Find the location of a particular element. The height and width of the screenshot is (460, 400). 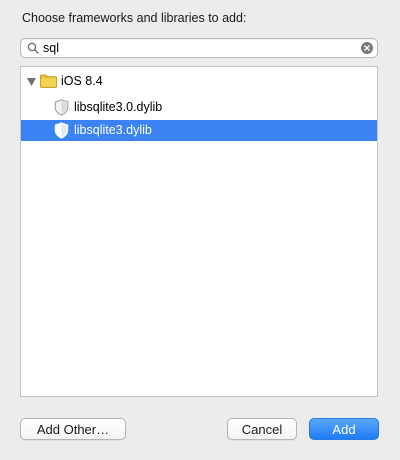

list-item-libsqlite3-selected: libsqlite3.dylib is located at coordinates (199, 130).